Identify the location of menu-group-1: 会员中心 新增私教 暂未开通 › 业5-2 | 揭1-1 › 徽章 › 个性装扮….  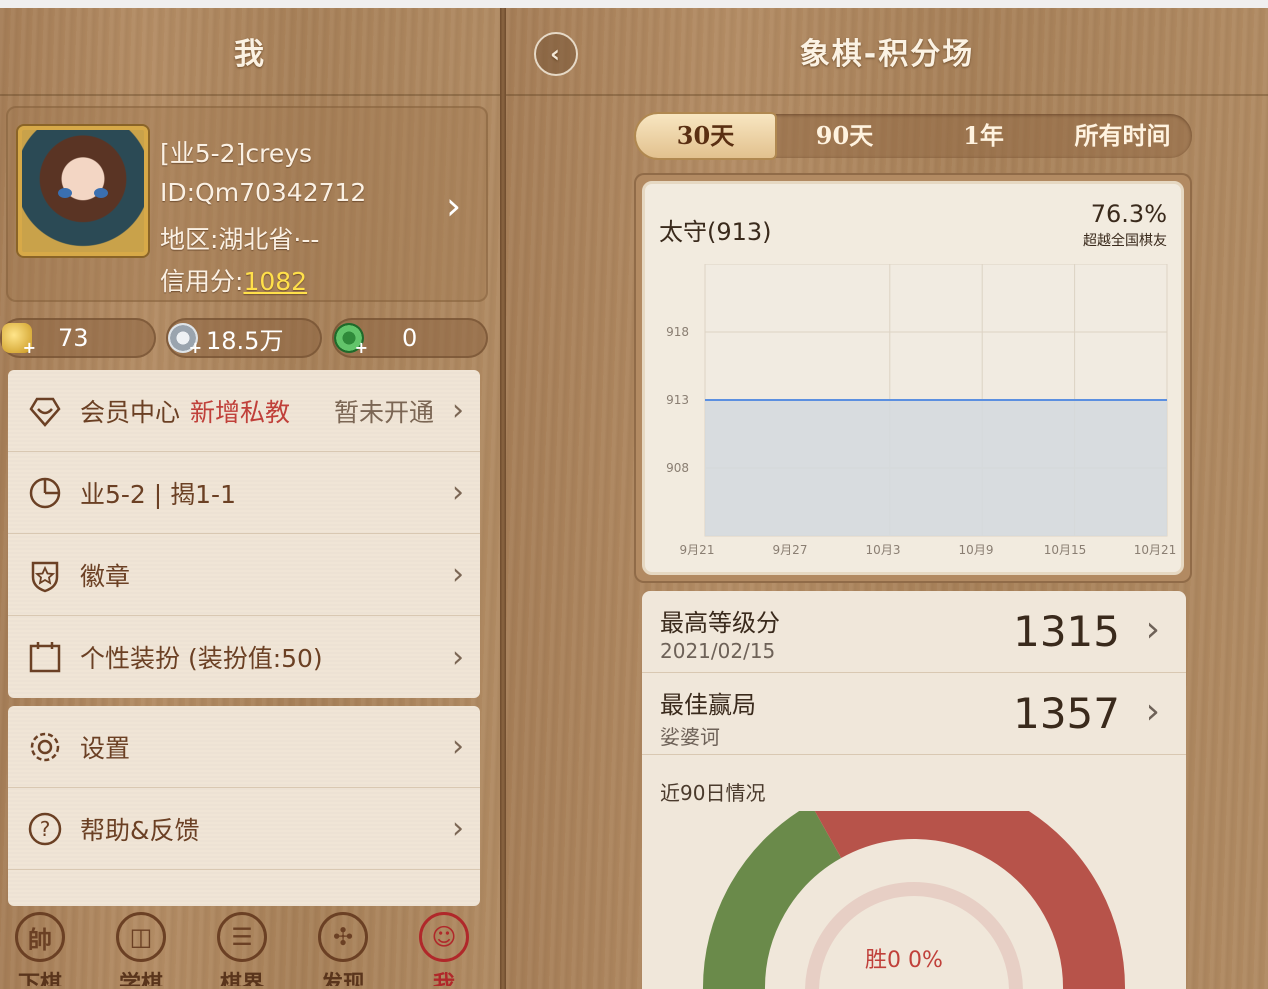
(244, 534).